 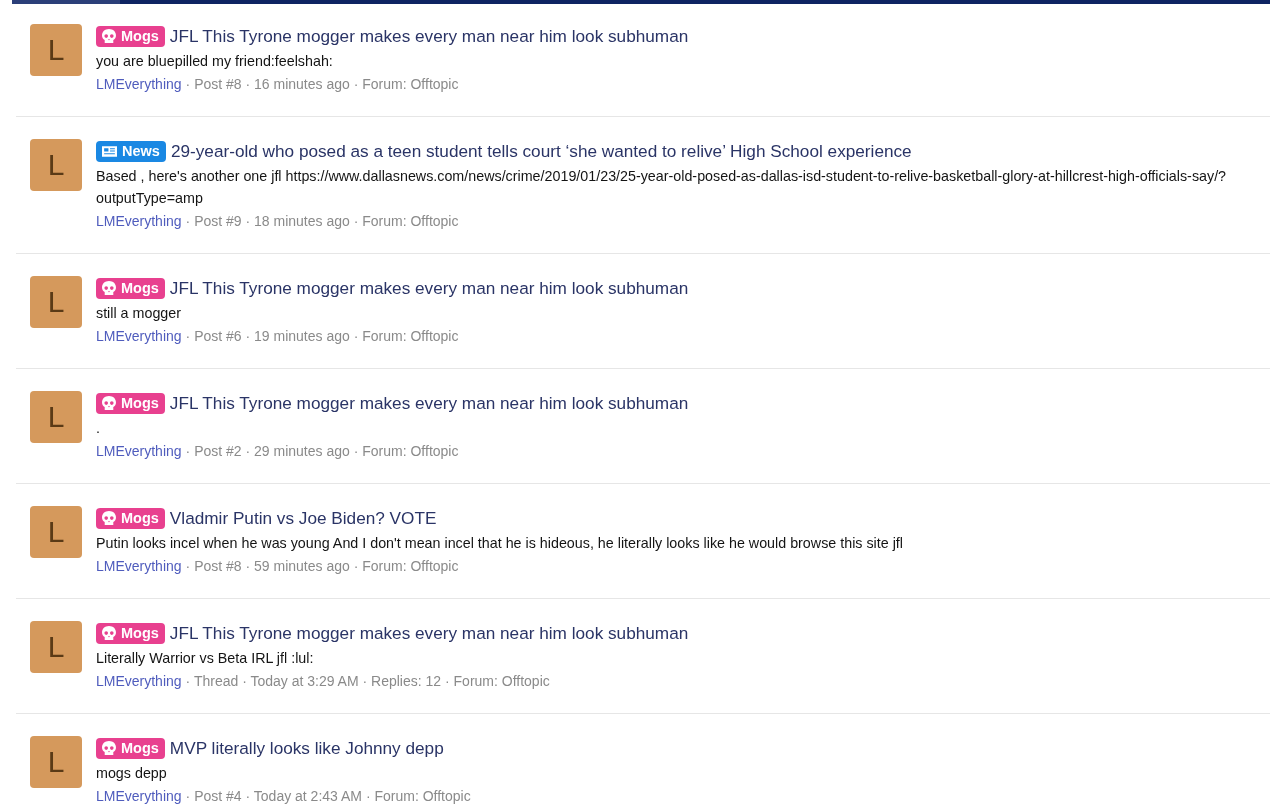 I want to click on post-meta: · Post #8 · 16 minutes ago · Forum: Offtopic, so click(x=322, y=84).